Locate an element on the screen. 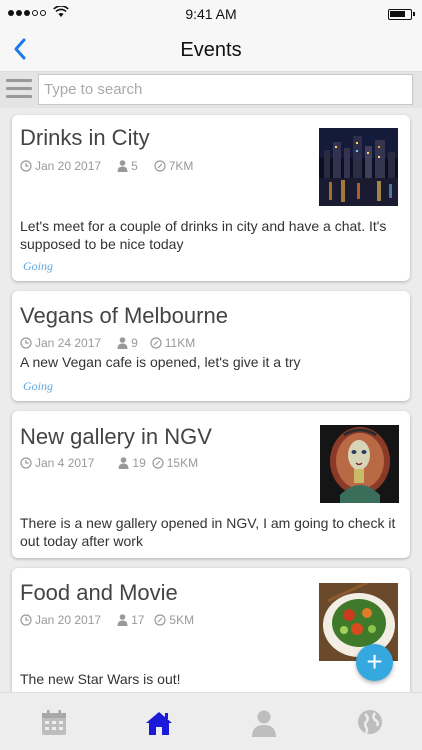 This screenshot has width=422, height=750. event-distance: 11KM is located at coordinates (180, 343).